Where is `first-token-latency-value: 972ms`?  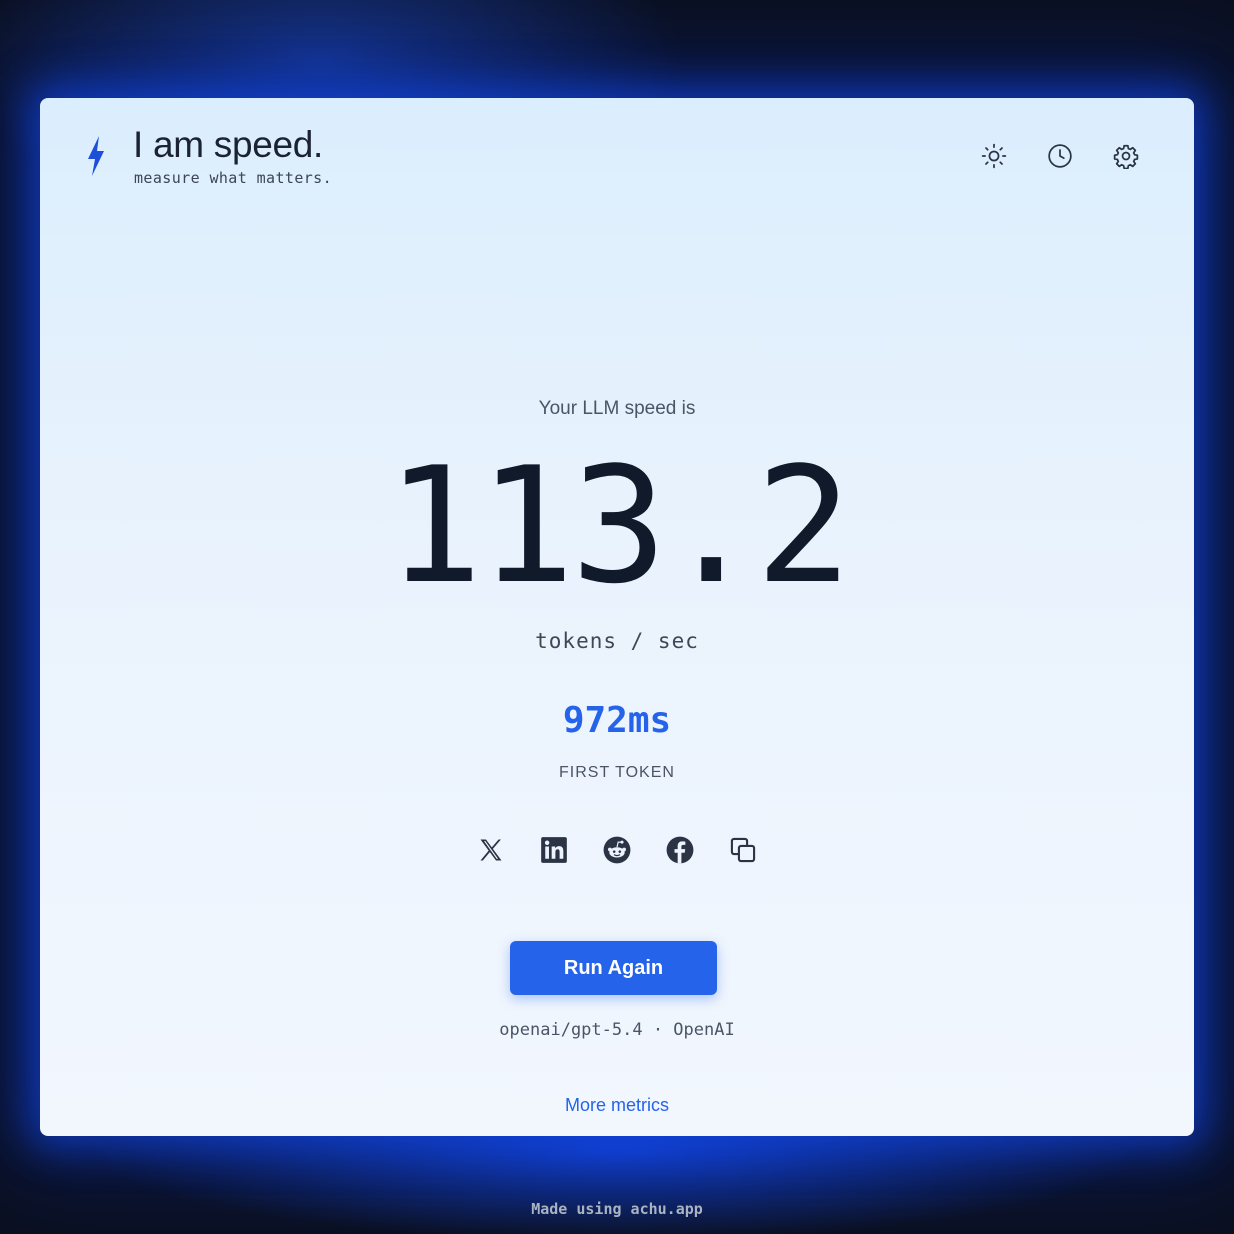
first-token-latency-value: 972ms is located at coordinates (617, 720).